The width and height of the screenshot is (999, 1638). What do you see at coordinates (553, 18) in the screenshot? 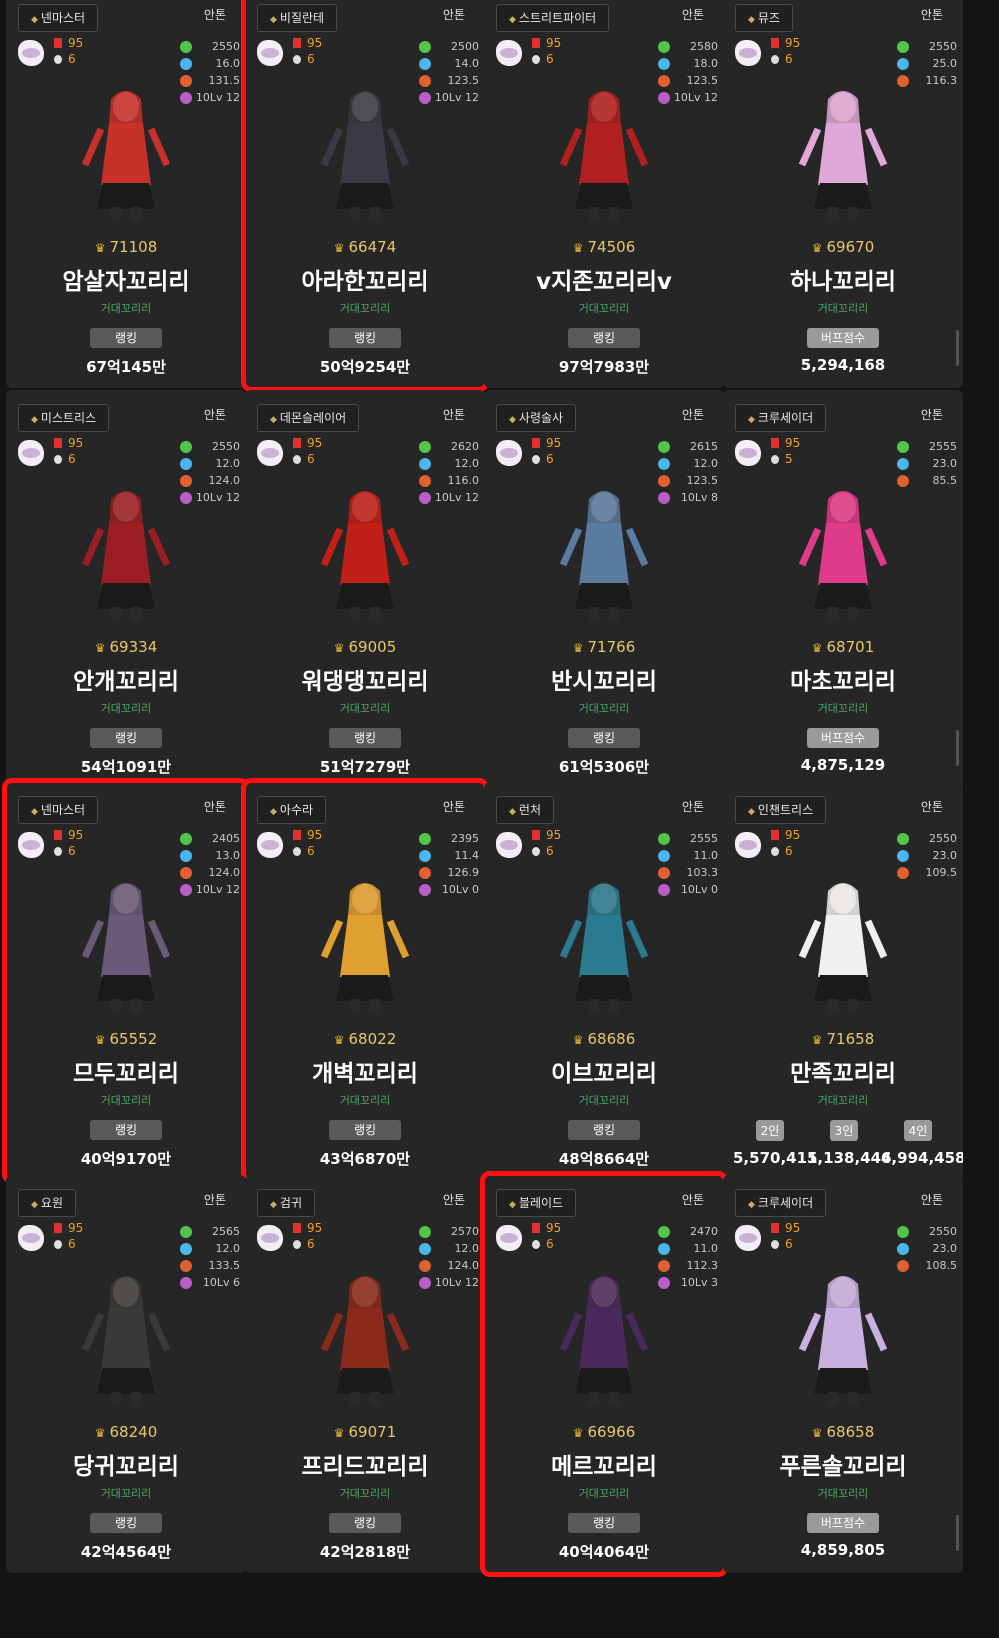
I see `job-badge: ◆ 스트리트파이터` at bounding box center [553, 18].